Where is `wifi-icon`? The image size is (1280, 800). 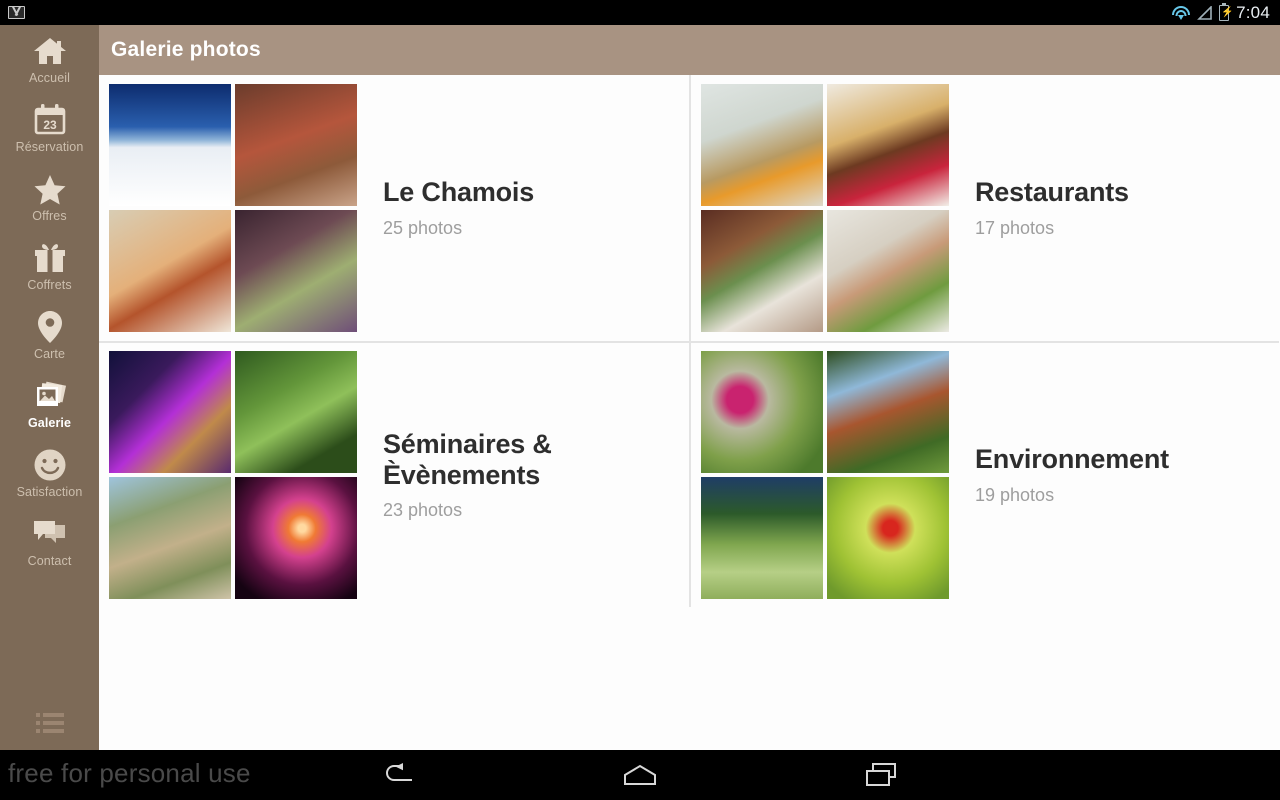
wifi-icon is located at coordinates (1180, 12).